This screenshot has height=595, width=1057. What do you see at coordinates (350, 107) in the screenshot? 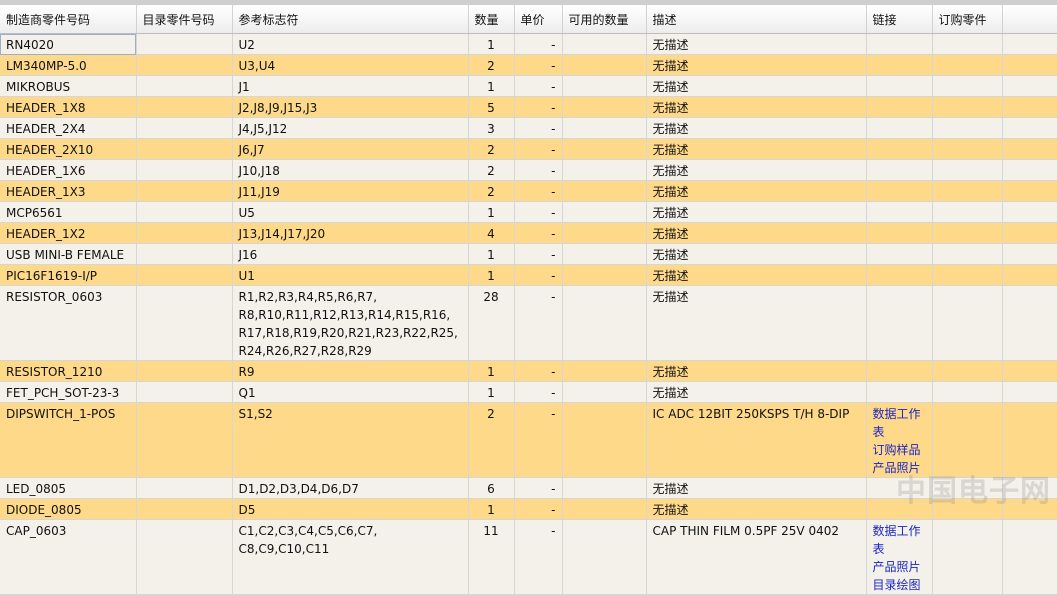
I see `cell-reference: J2,J8,J9,J15,J3` at bounding box center [350, 107].